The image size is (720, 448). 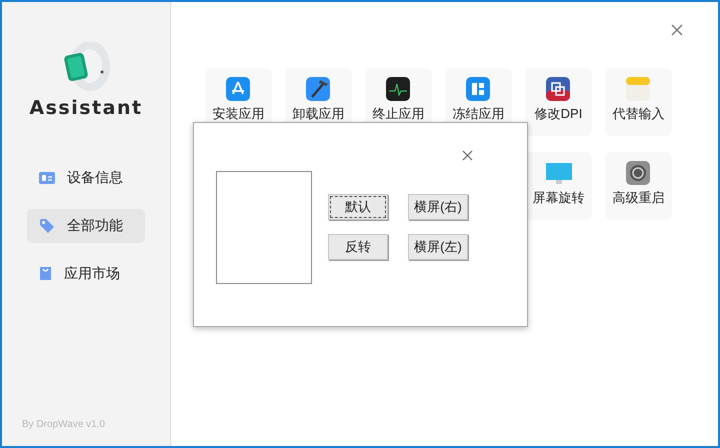 I want to click on feature-tile: 高级重启, so click(x=638, y=186).